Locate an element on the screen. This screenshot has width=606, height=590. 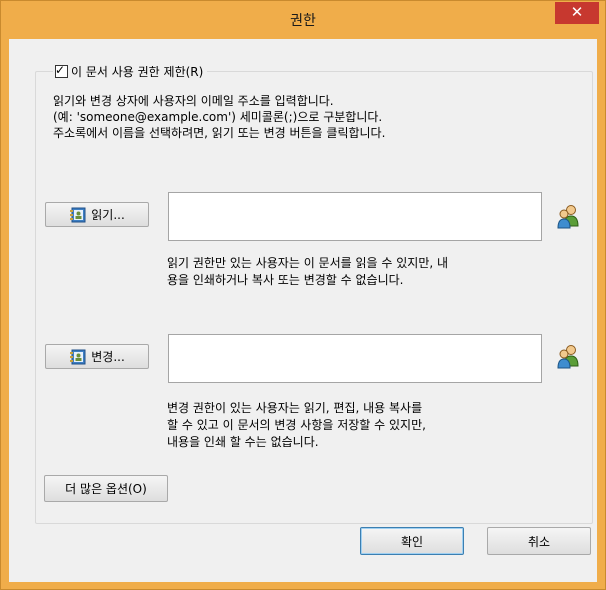
cancel-label: 취소 is located at coordinates (539, 541).